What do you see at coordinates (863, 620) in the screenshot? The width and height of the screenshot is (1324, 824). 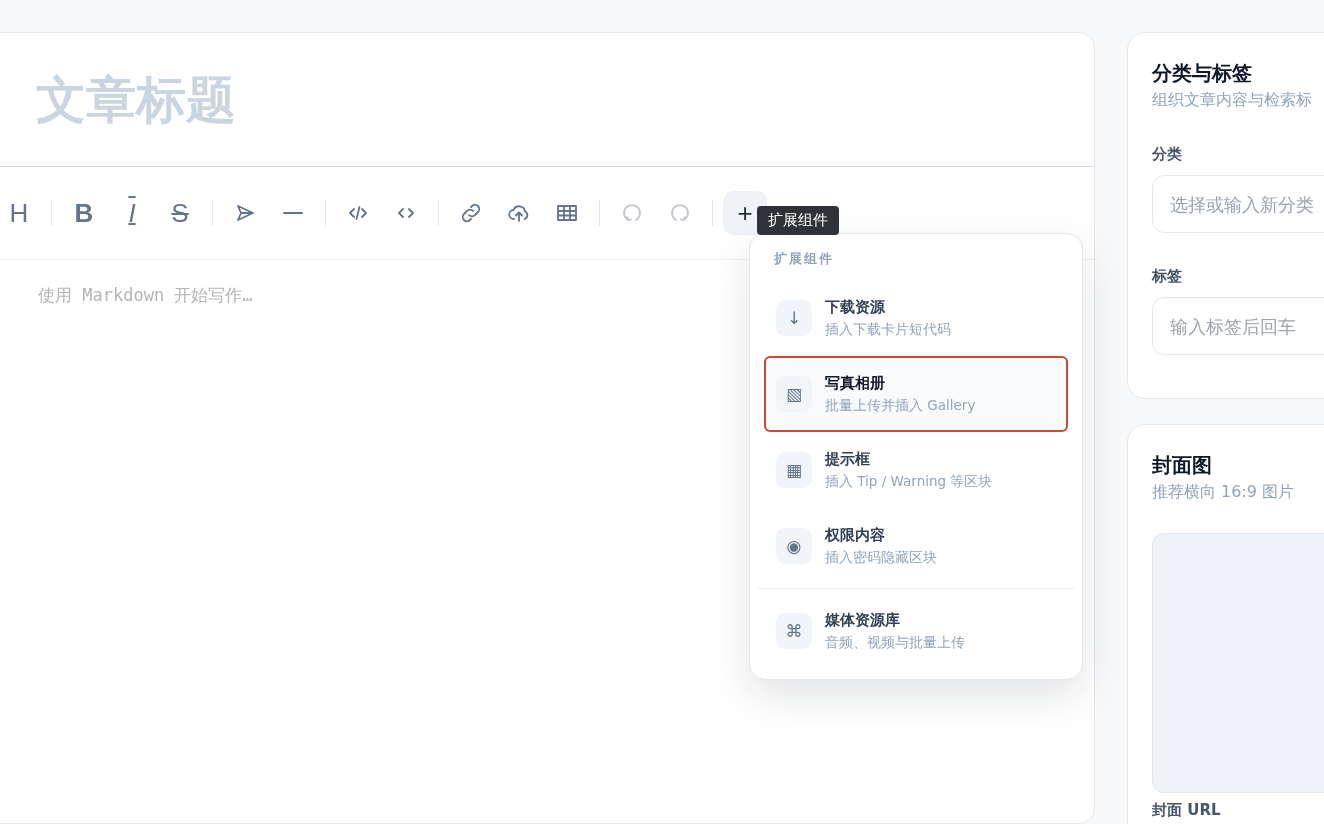 I see `menu-item-title: 媒体资源库` at bounding box center [863, 620].